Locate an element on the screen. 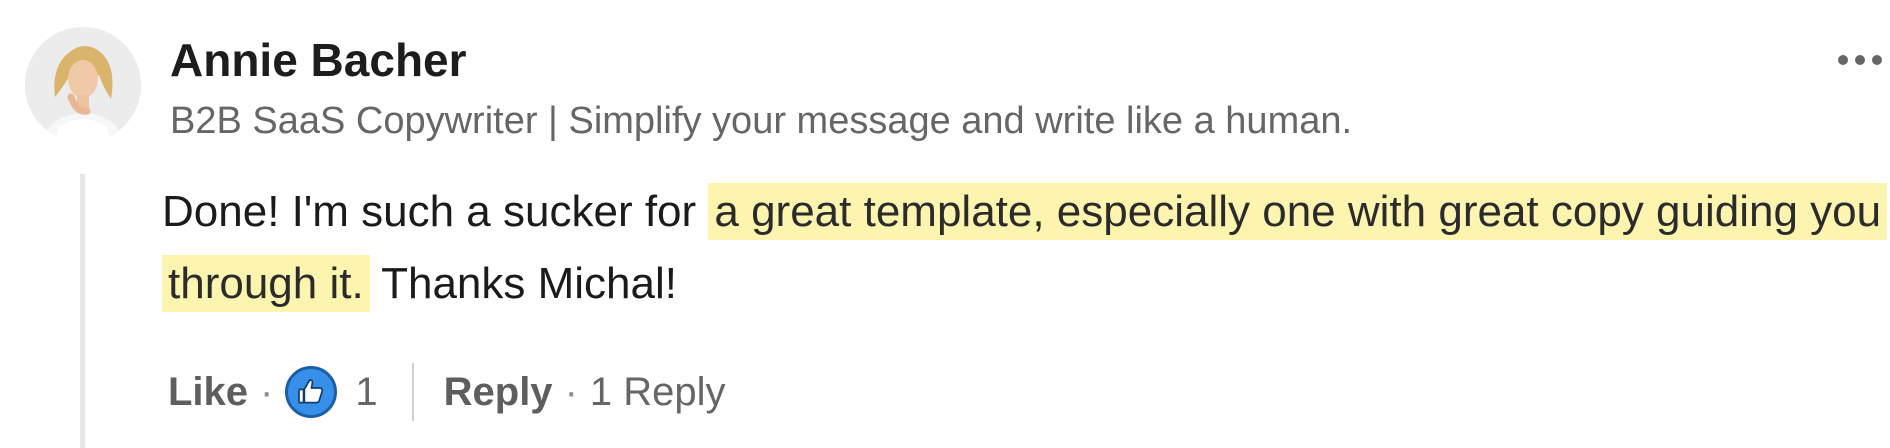 The height and width of the screenshot is (448, 1890). avatar-image is located at coordinates (83, 85).